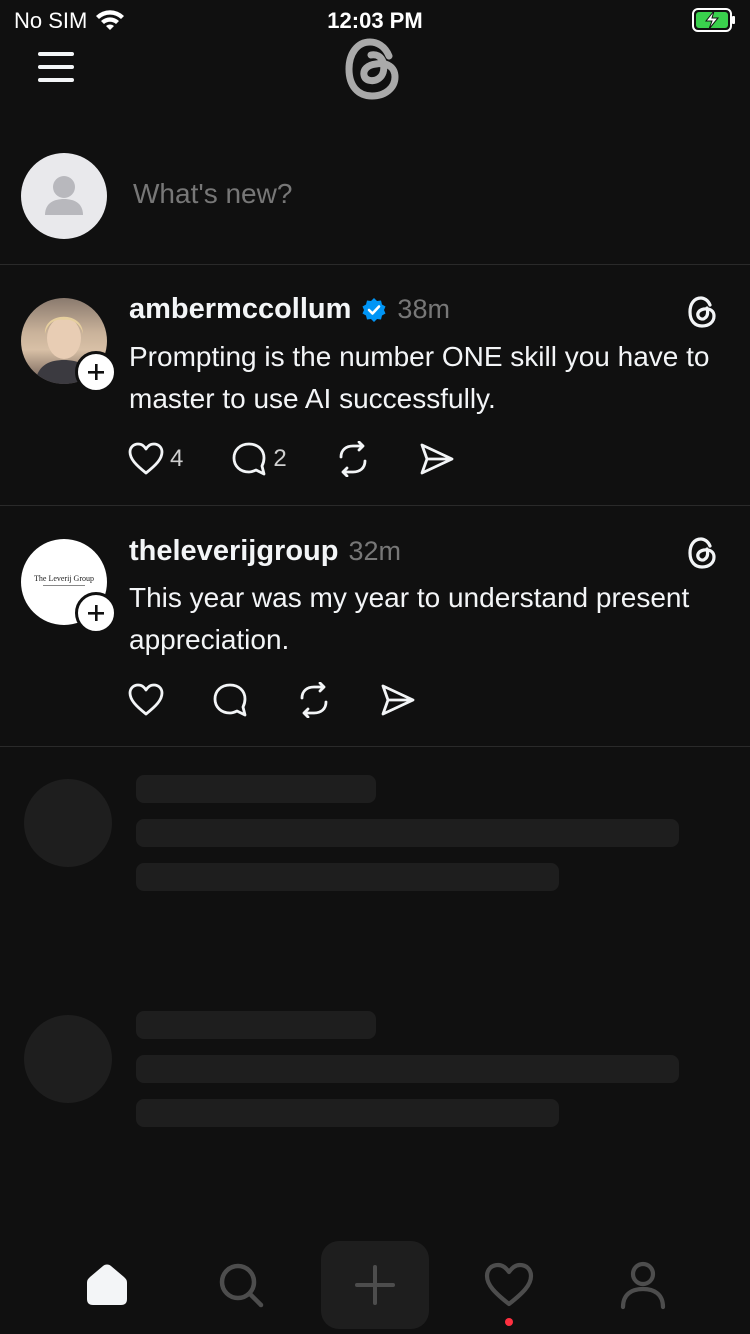  What do you see at coordinates (272, 700) in the screenshot?
I see `post-actions` at bounding box center [272, 700].